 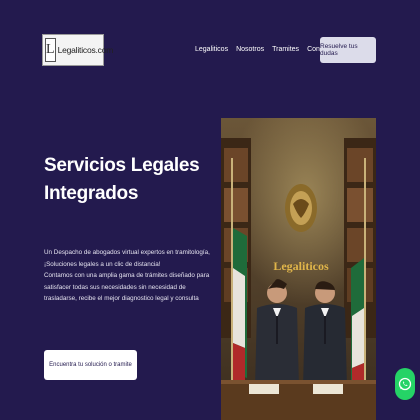 I want to click on hero-title-line1: Servicios Legales, so click(x=122, y=165).